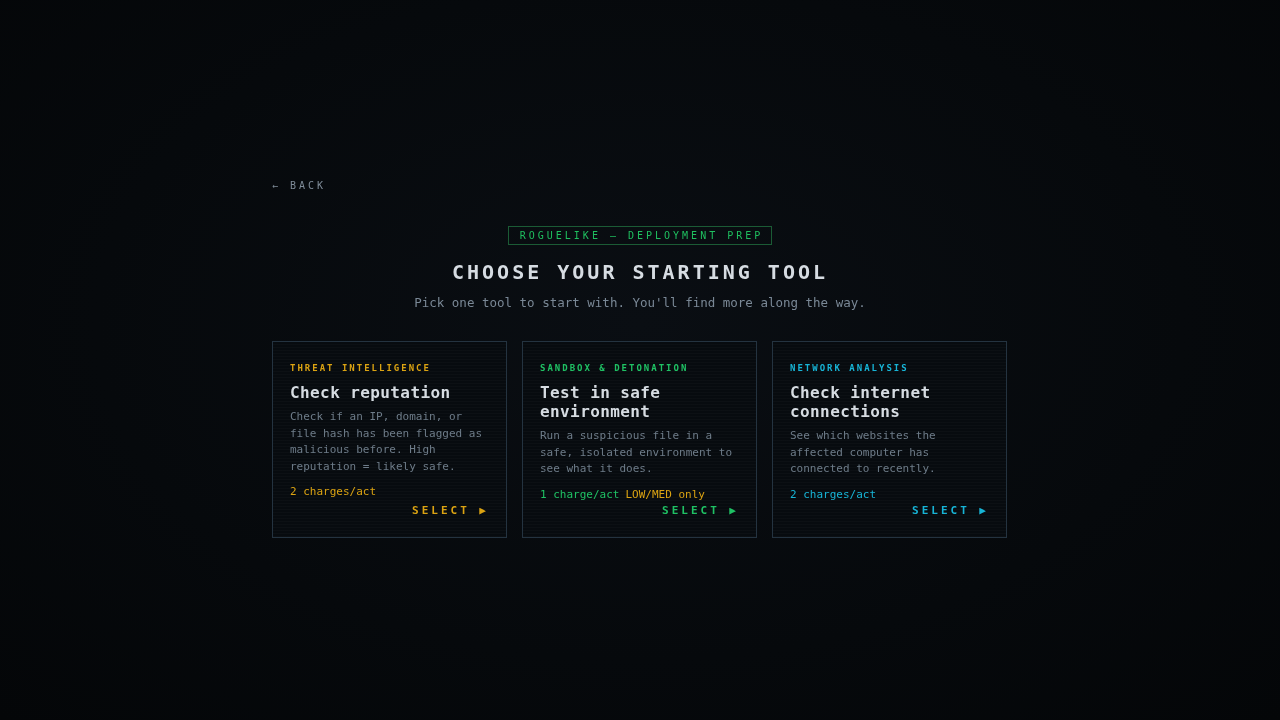 The width and height of the screenshot is (1280, 720). I want to click on tool-description: See which websites the affected computer has connected to recently., so click(863, 452).